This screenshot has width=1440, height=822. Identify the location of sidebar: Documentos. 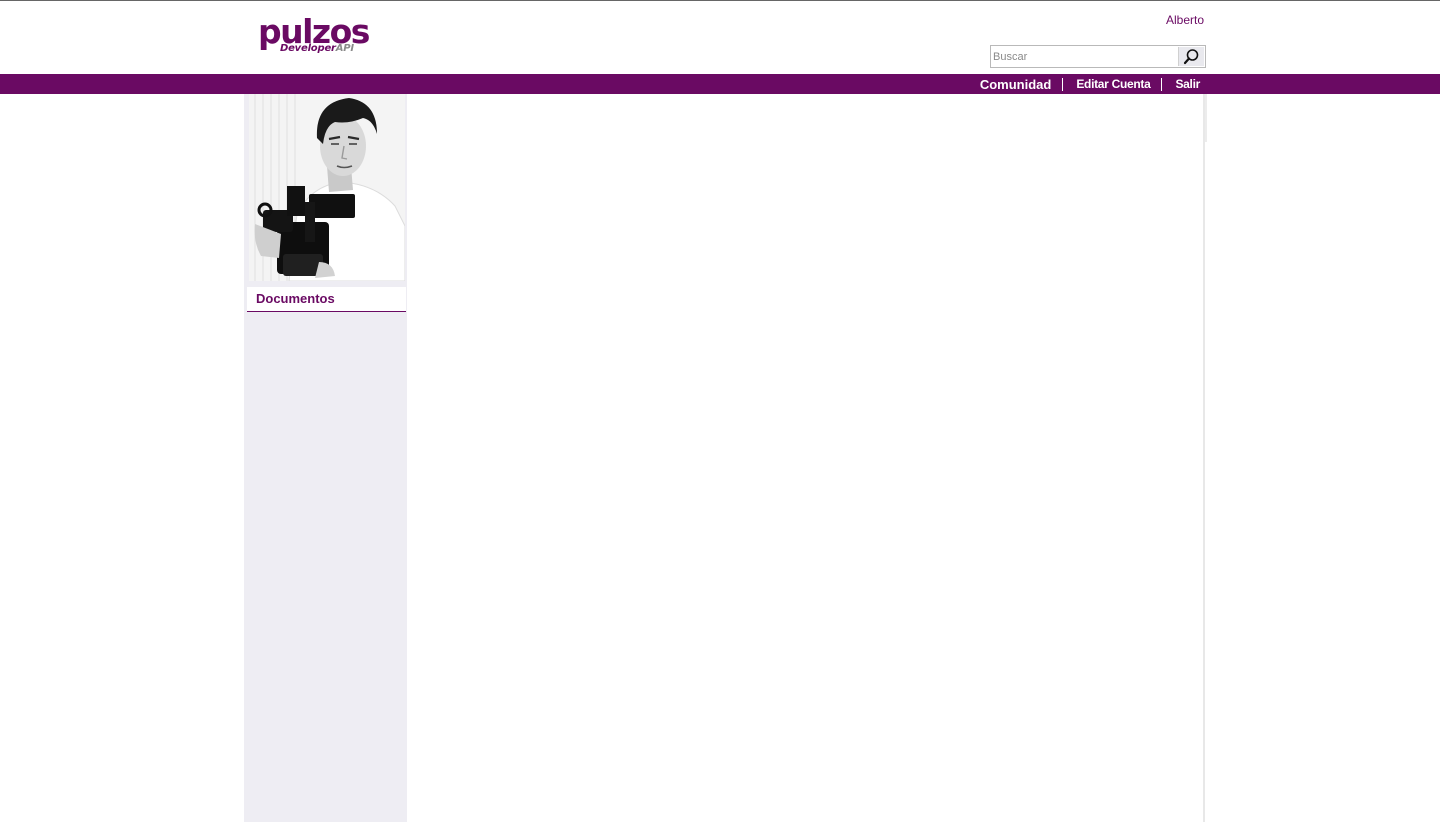
(325, 458).